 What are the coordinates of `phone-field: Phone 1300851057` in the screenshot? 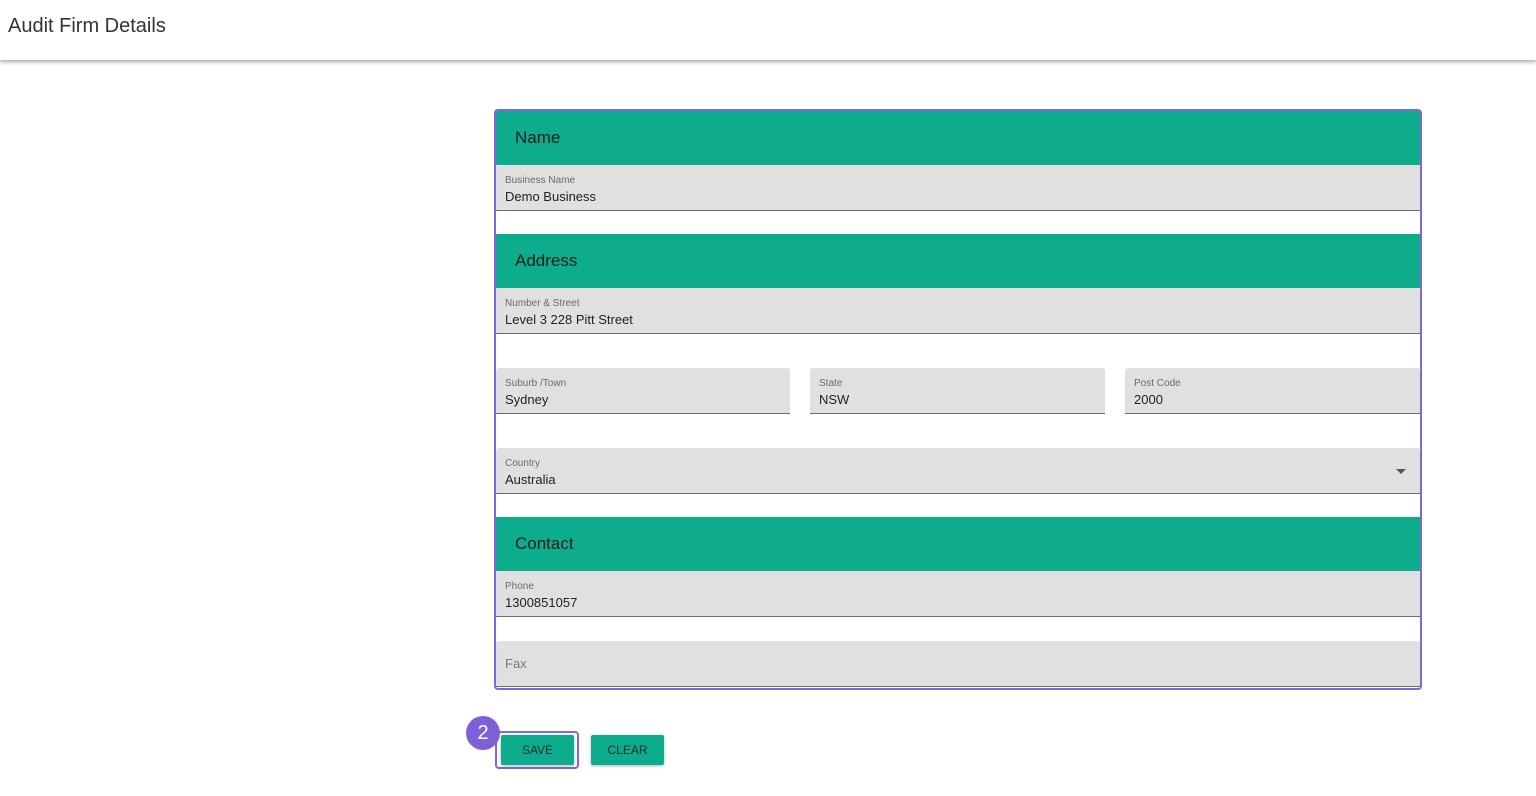 It's located at (958, 594).